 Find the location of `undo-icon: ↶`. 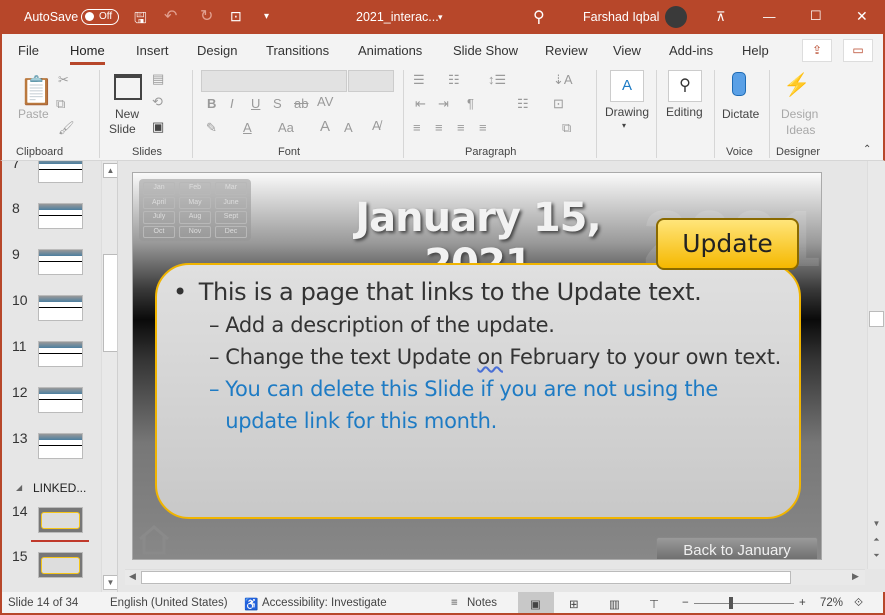

undo-icon: ↶ is located at coordinates (170, 16).